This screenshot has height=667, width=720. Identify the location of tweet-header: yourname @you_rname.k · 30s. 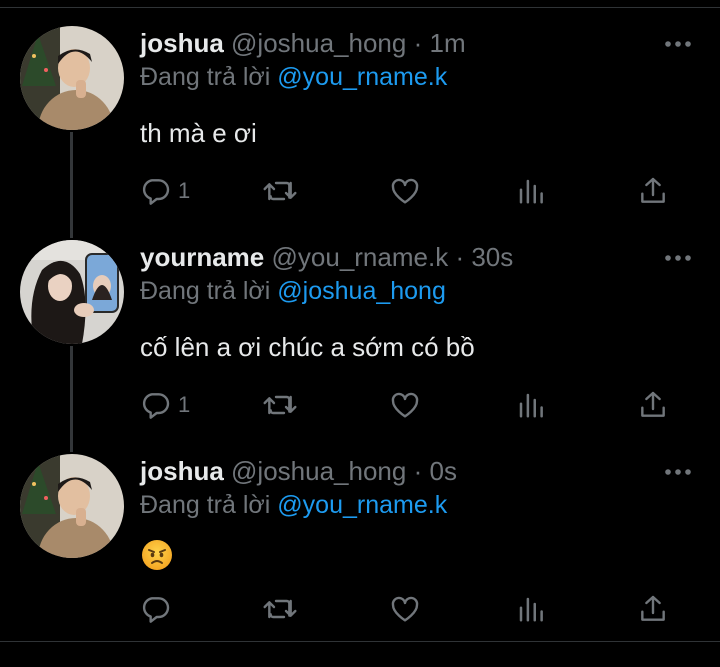
(326, 257).